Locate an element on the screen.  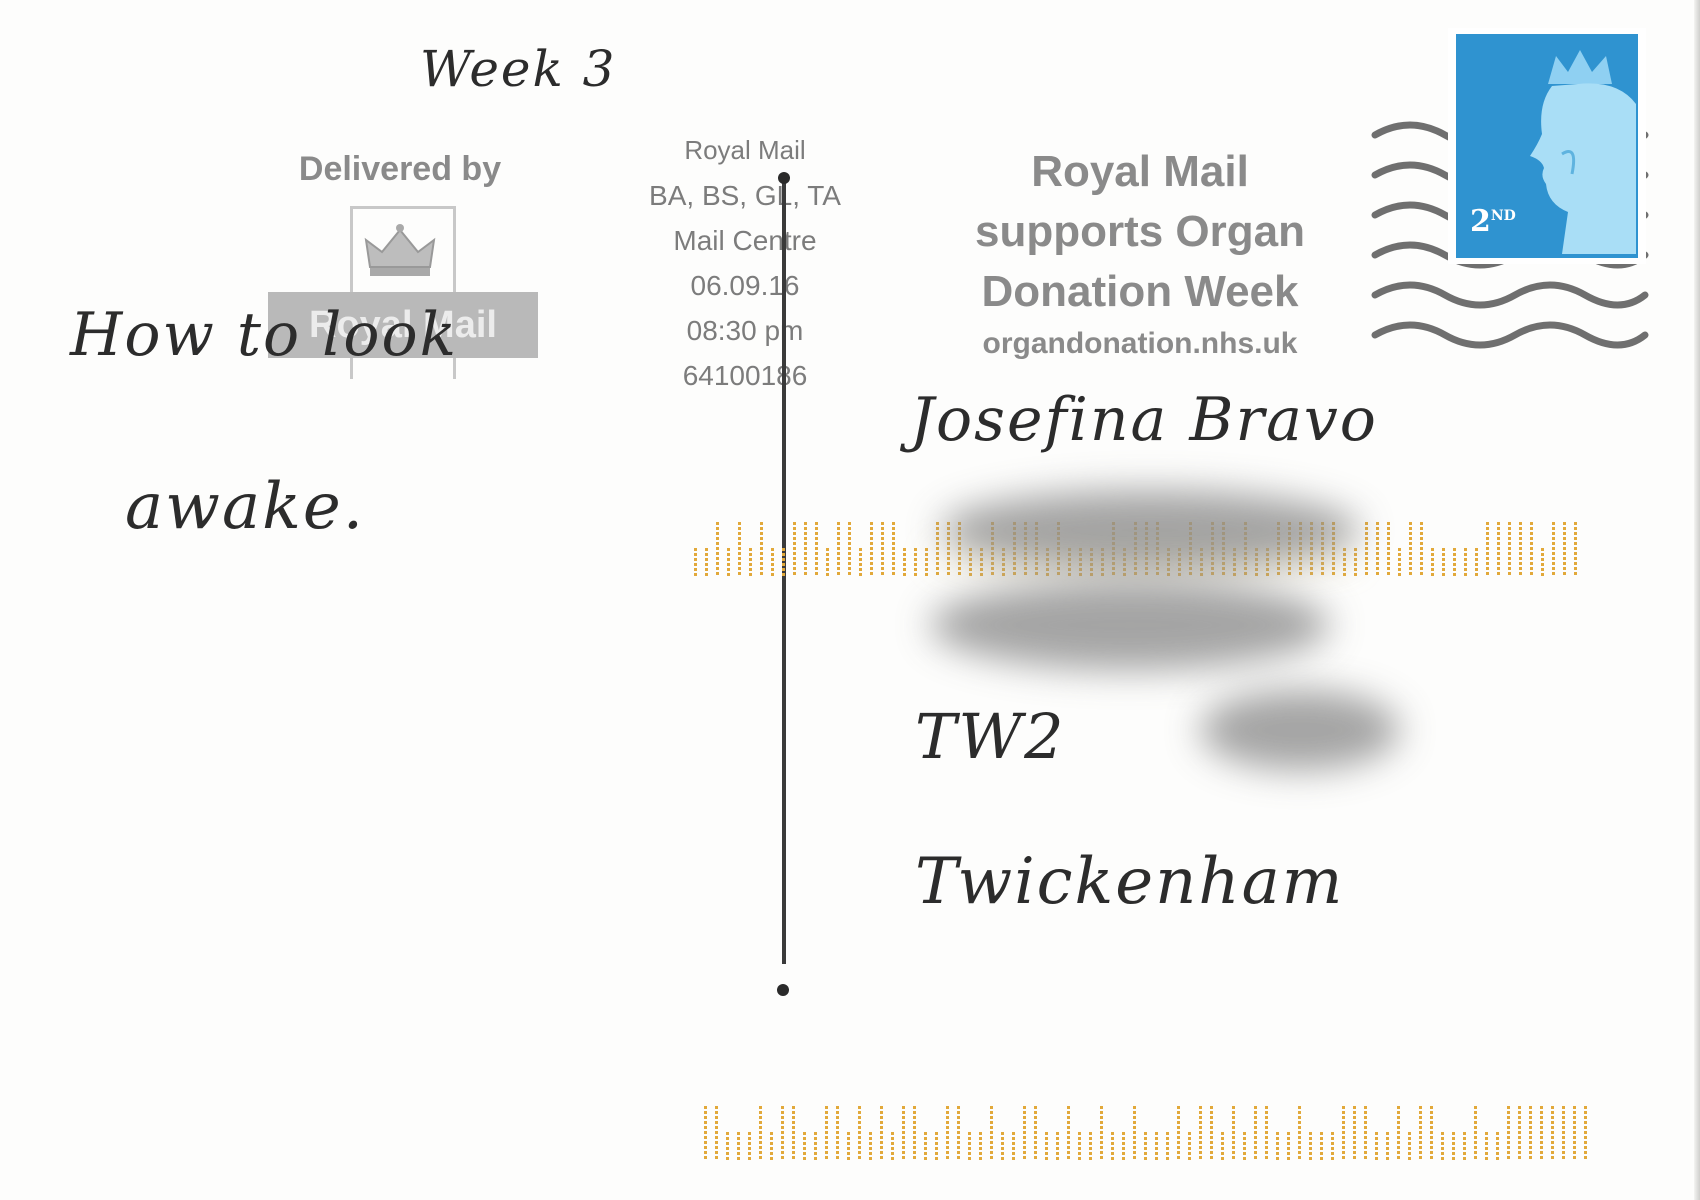
recipient-town: Twickenham is located at coordinates (1130, 882).